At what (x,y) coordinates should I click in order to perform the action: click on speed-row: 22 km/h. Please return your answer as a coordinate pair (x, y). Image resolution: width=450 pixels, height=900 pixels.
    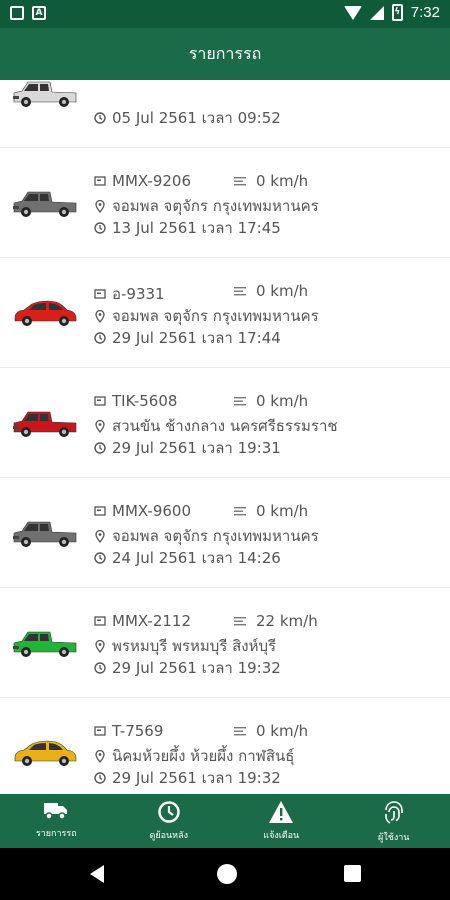
    Looking at the image, I should click on (276, 621).